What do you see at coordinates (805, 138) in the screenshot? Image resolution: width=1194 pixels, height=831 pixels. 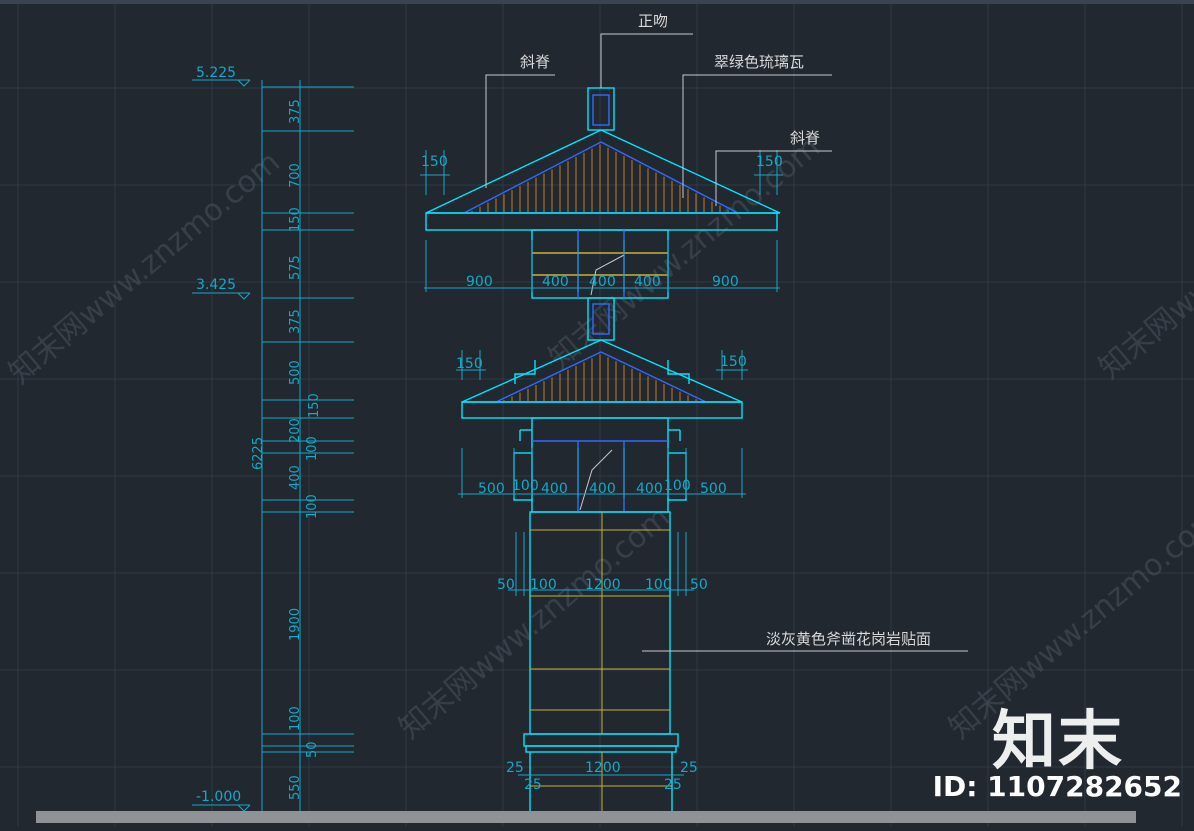 I see `annotation-hip-right: 斜脊` at bounding box center [805, 138].